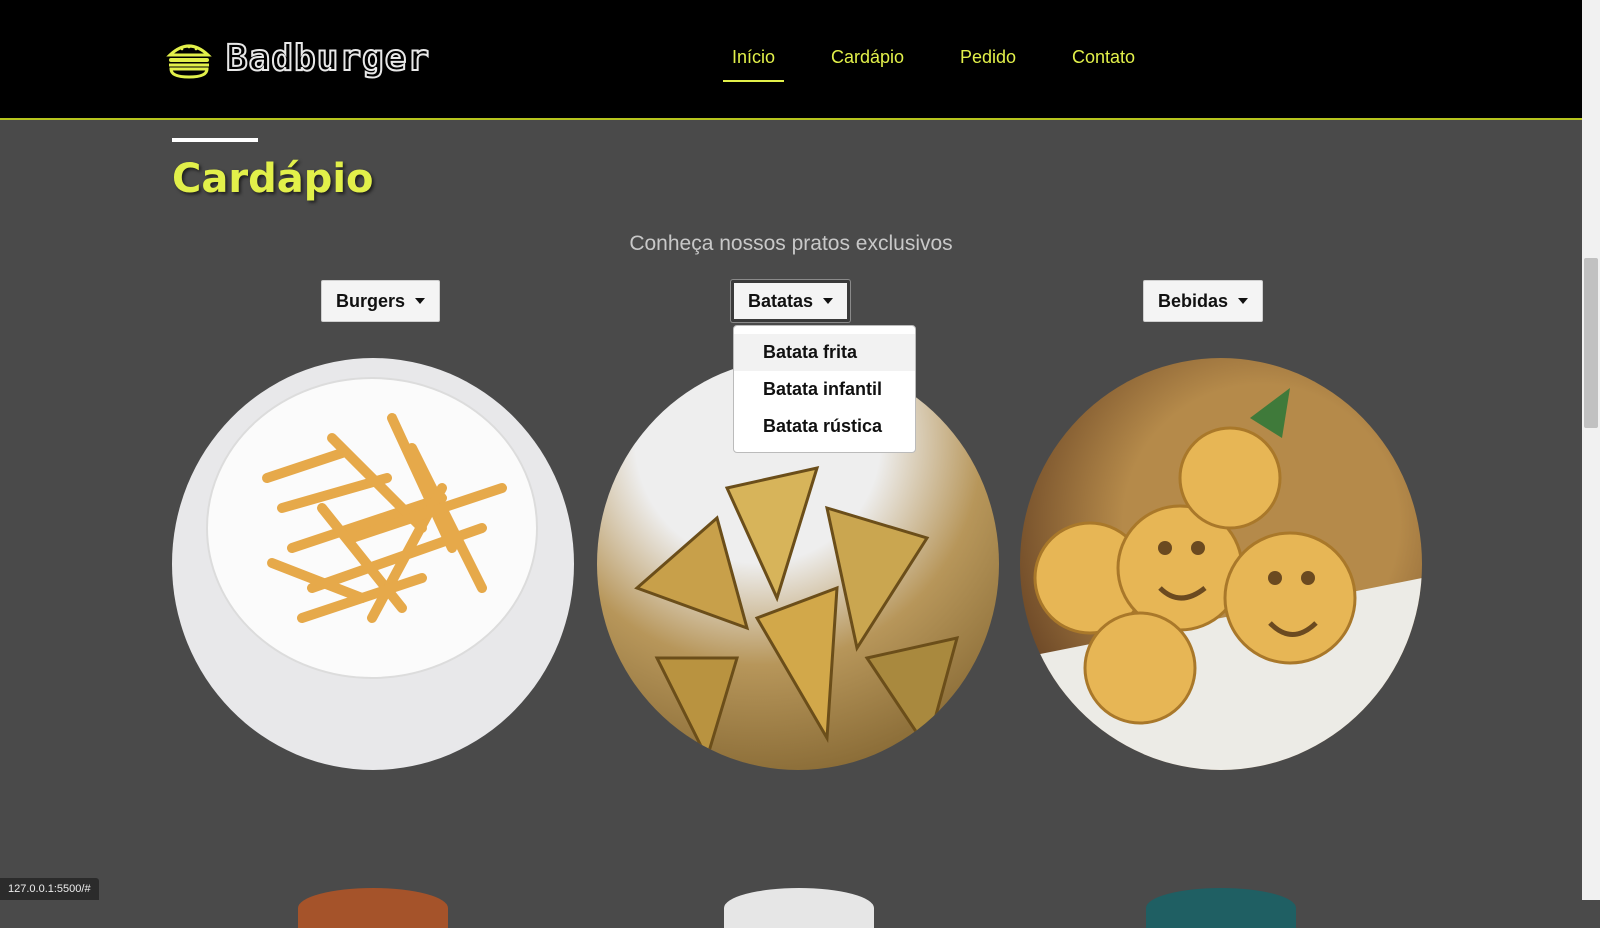 This screenshot has height=928, width=1600. Describe the element at coordinates (753, 64) in the screenshot. I see `nav-link-inicio: Início` at that location.